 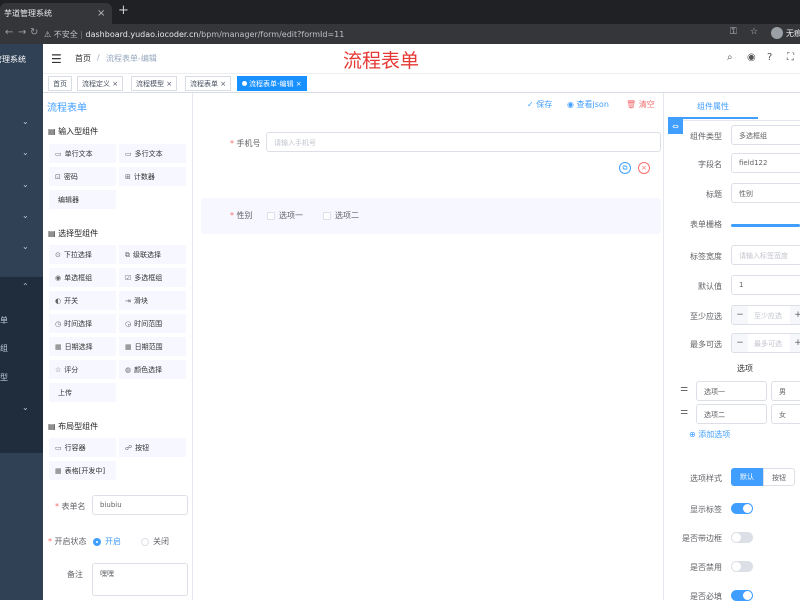 I want to click on delete-icon: ×, so click(x=644, y=168).